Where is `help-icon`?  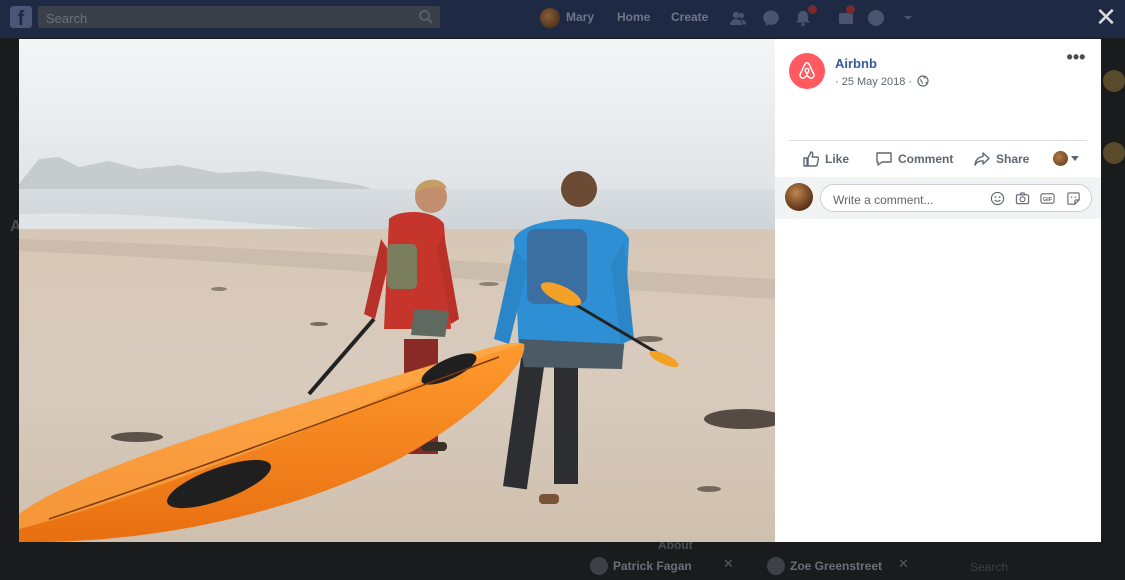 help-icon is located at coordinates (876, 18).